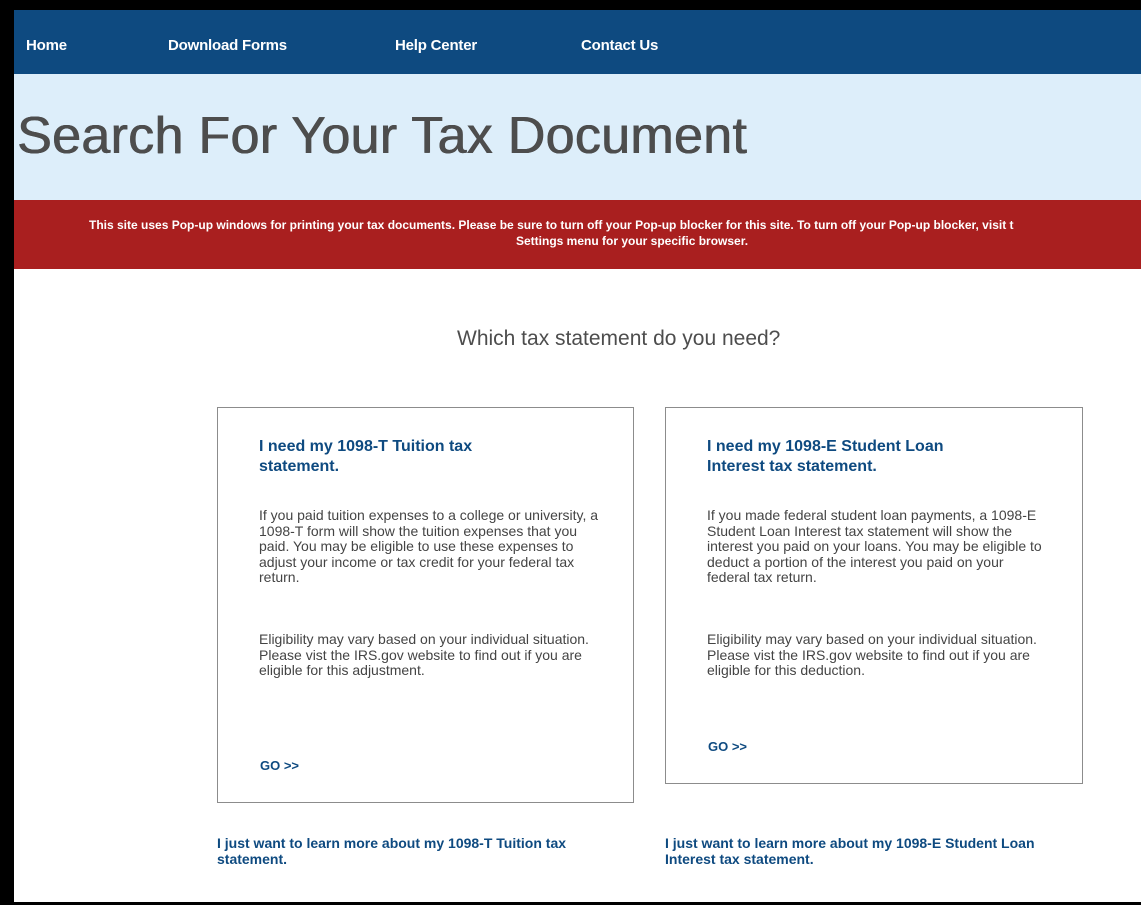 This screenshot has height=905, width=1141. What do you see at coordinates (227, 45) in the screenshot?
I see `nav-download-forms-link: Download Forms` at bounding box center [227, 45].